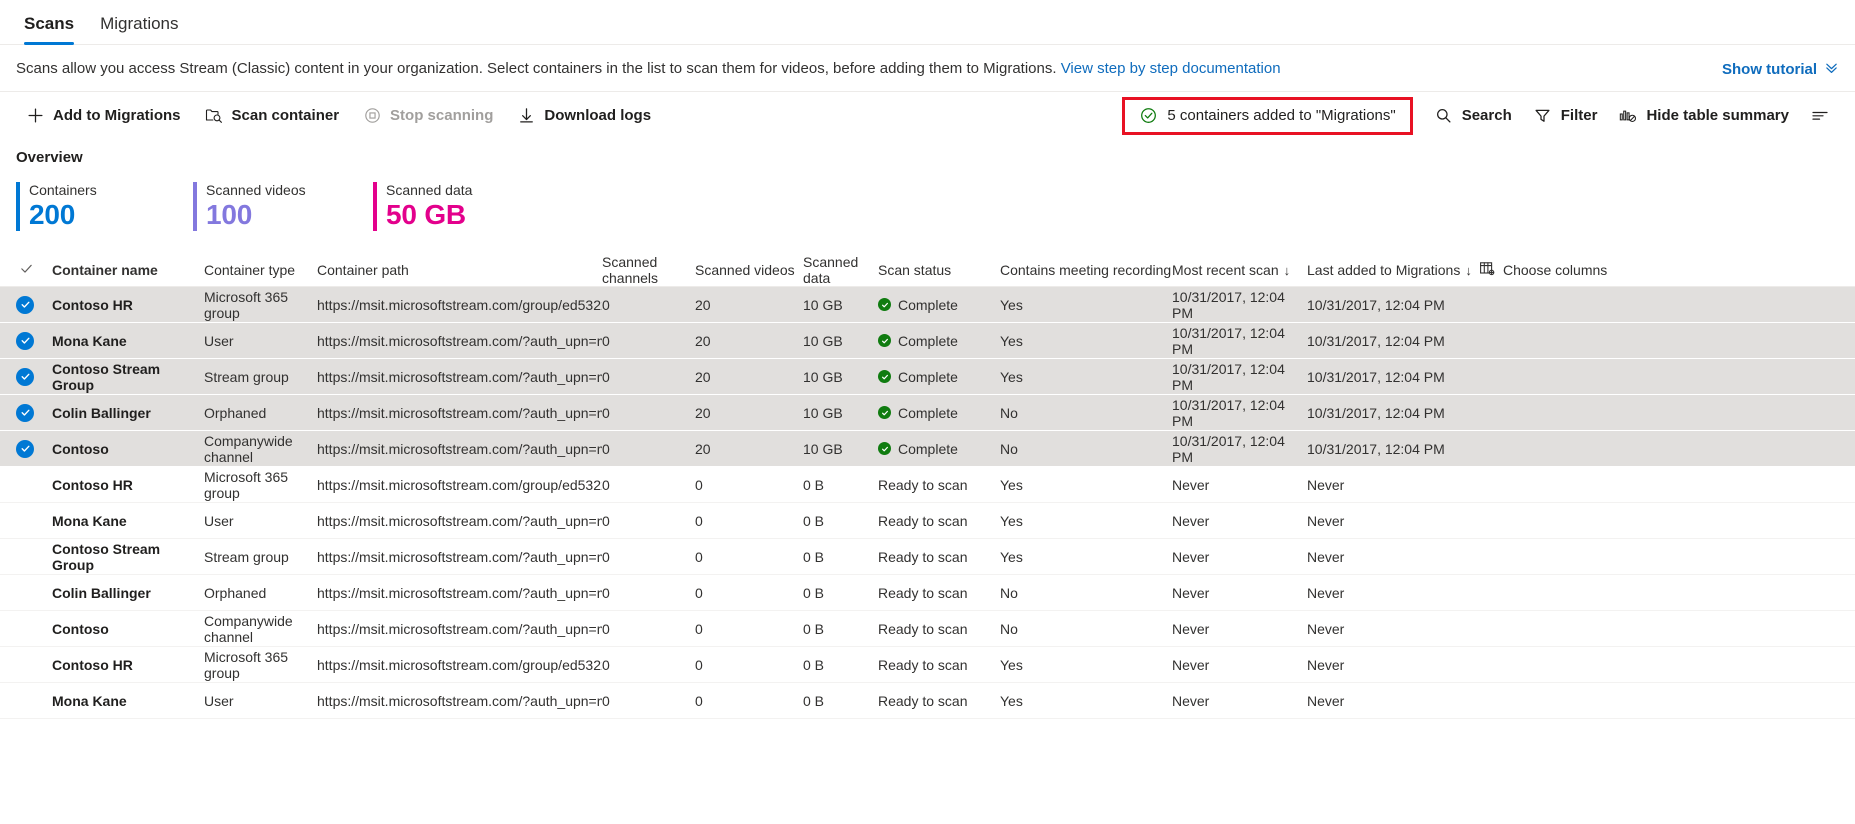  Describe the element at coordinates (103, 116) in the screenshot. I see `add-to-migrations-button: Add to Migrations` at that location.